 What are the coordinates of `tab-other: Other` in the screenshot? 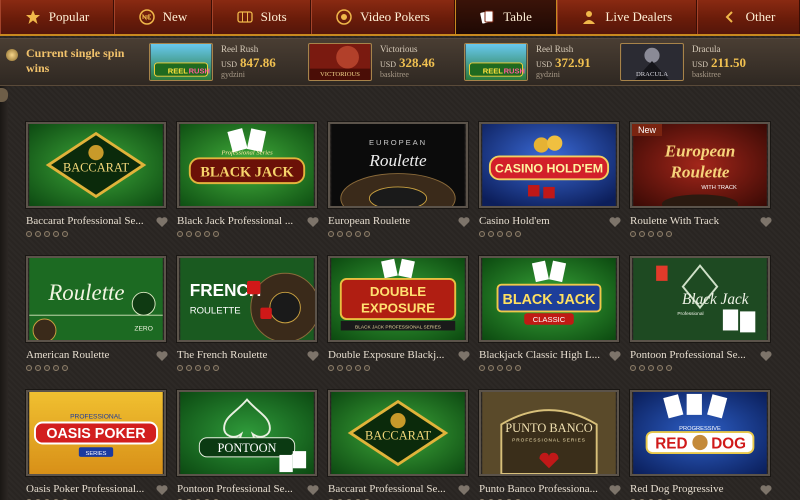 It's located at (748, 17).